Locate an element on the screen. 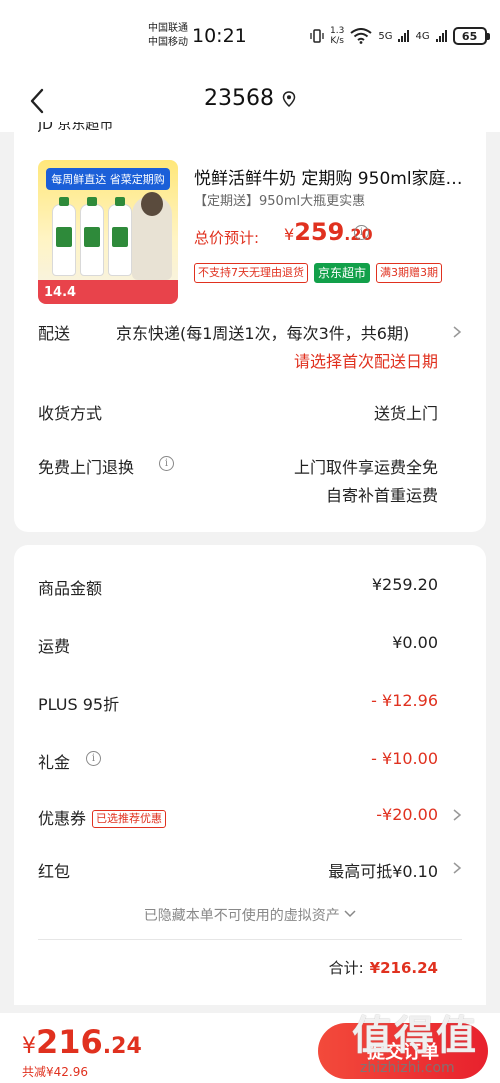 The image size is (500, 1083). battery-level: 65 is located at coordinates (469, 36).